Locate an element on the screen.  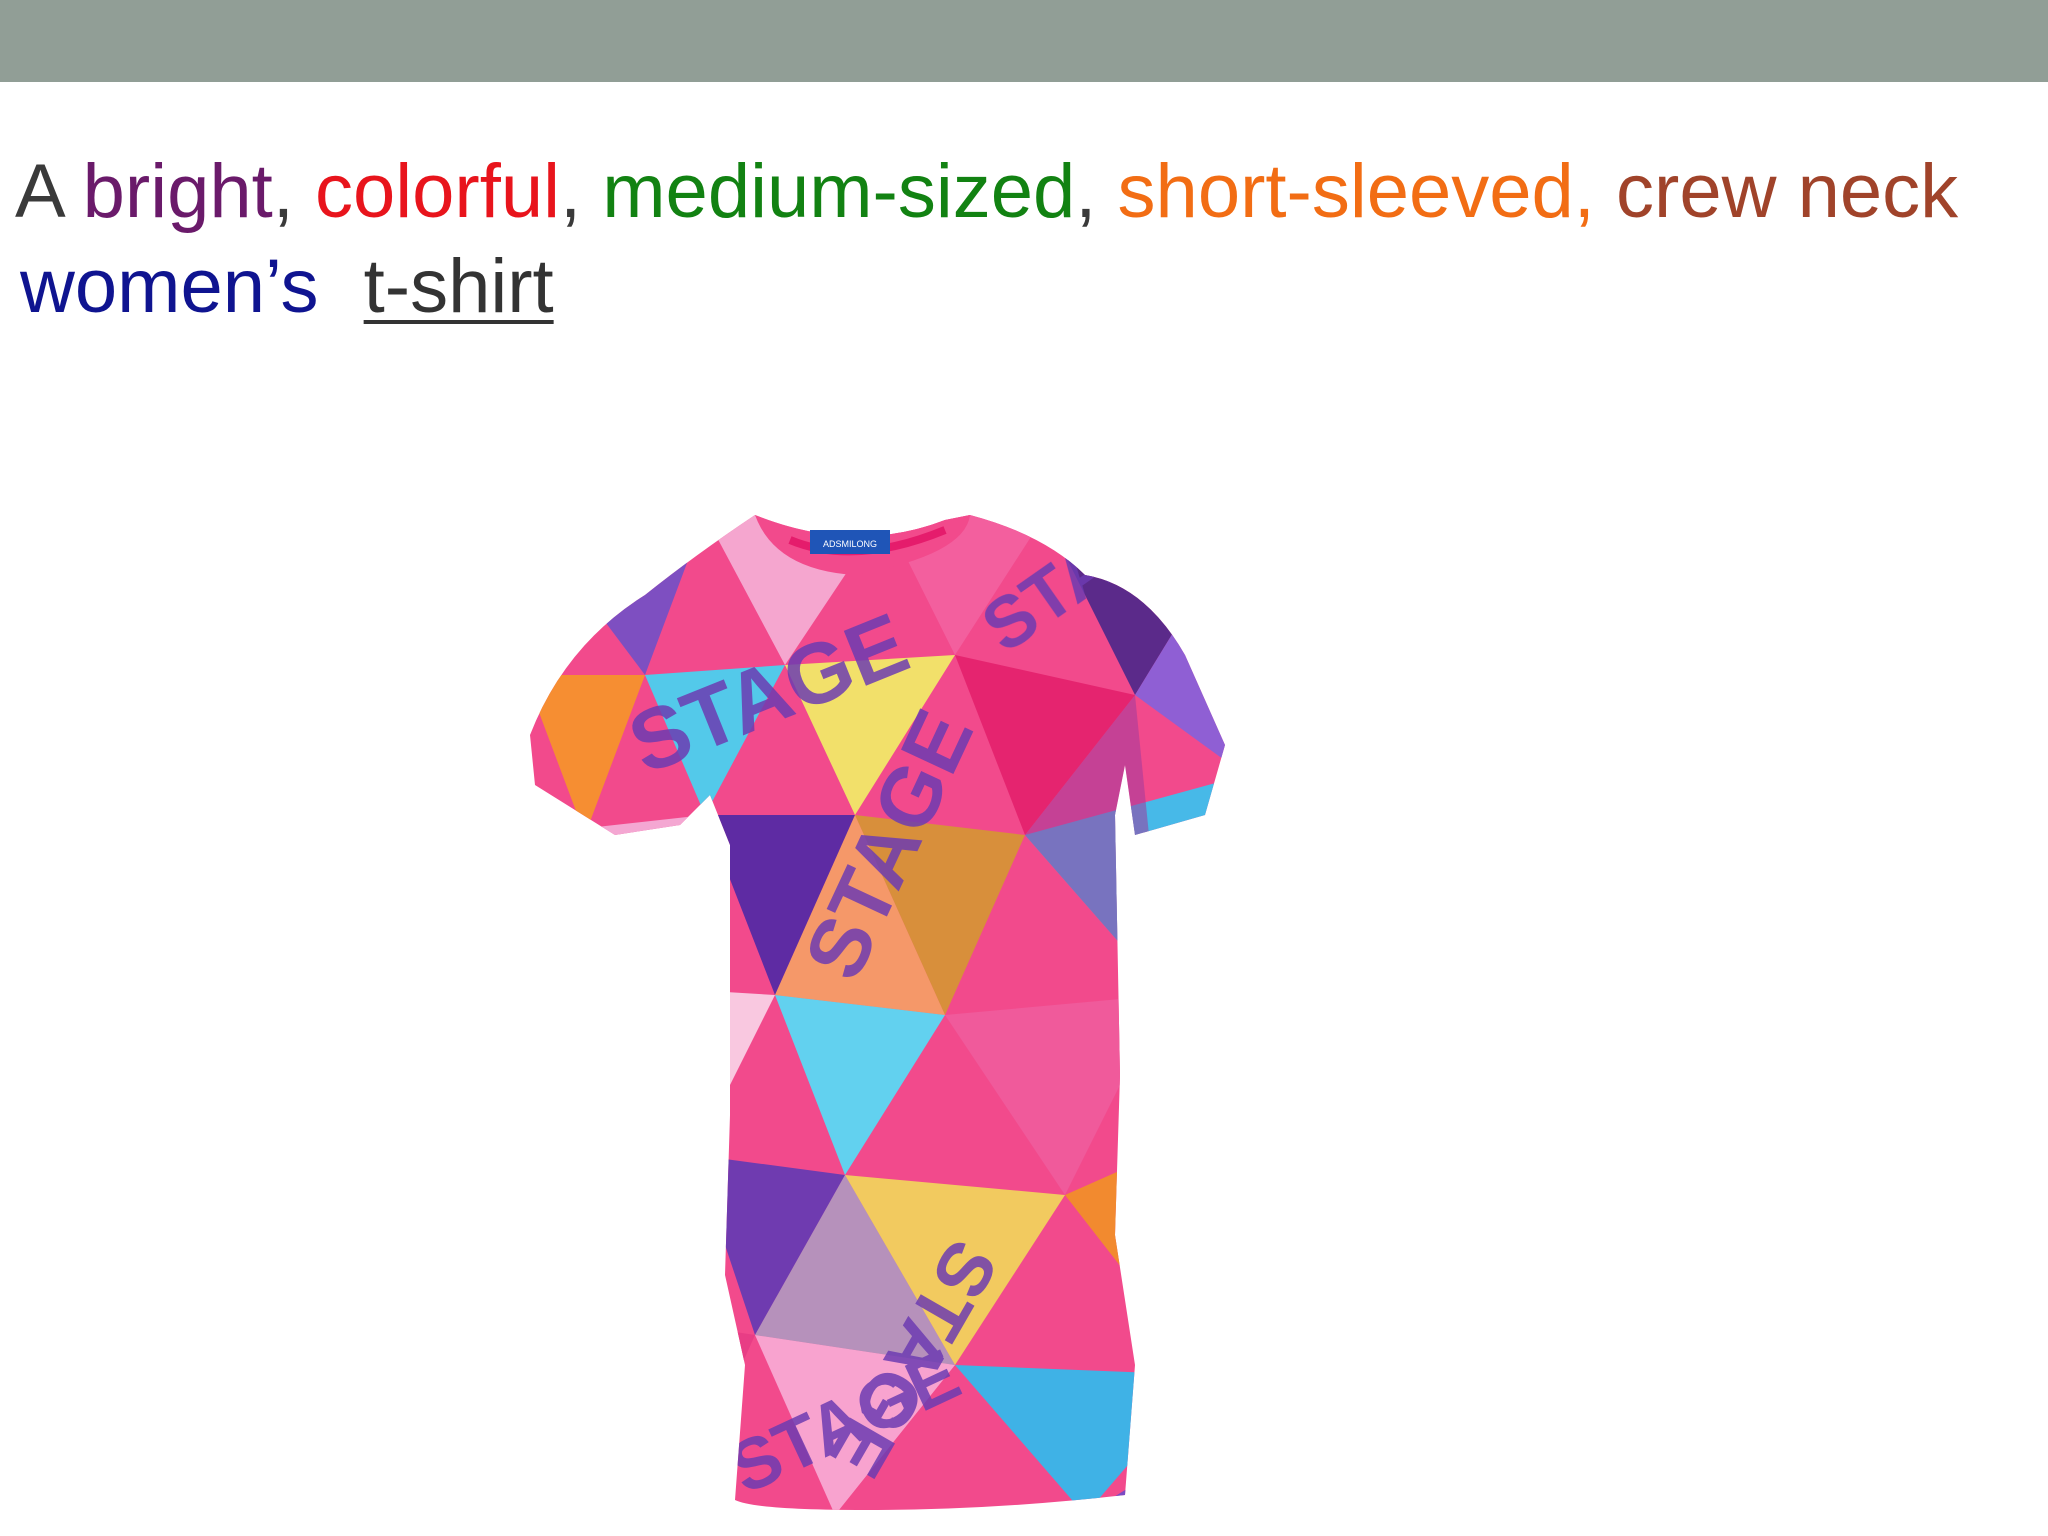
word-short-sleeved: short-sleeved, is located at coordinates (1356, 191).